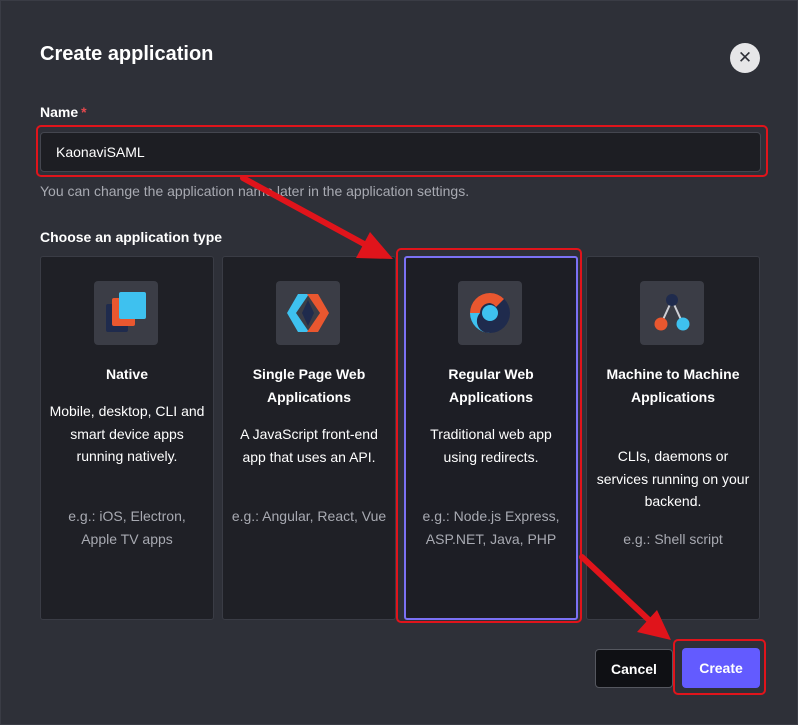  Describe the element at coordinates (673, 539) in the screenshot. I see `card-examples: e.g.: Shell script` at that location.